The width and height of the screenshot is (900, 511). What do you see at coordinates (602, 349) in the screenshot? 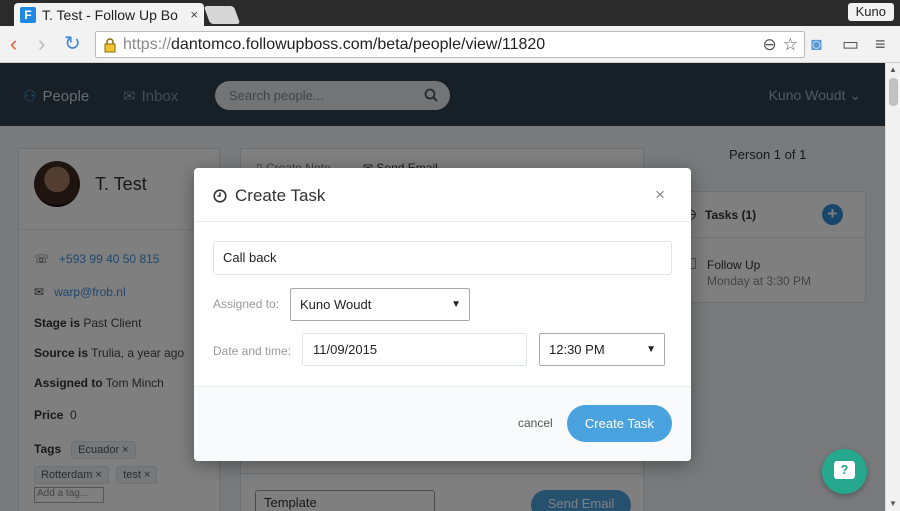
I see `time-select: 12:30 PM ▼` at bounding box center [602, 349].